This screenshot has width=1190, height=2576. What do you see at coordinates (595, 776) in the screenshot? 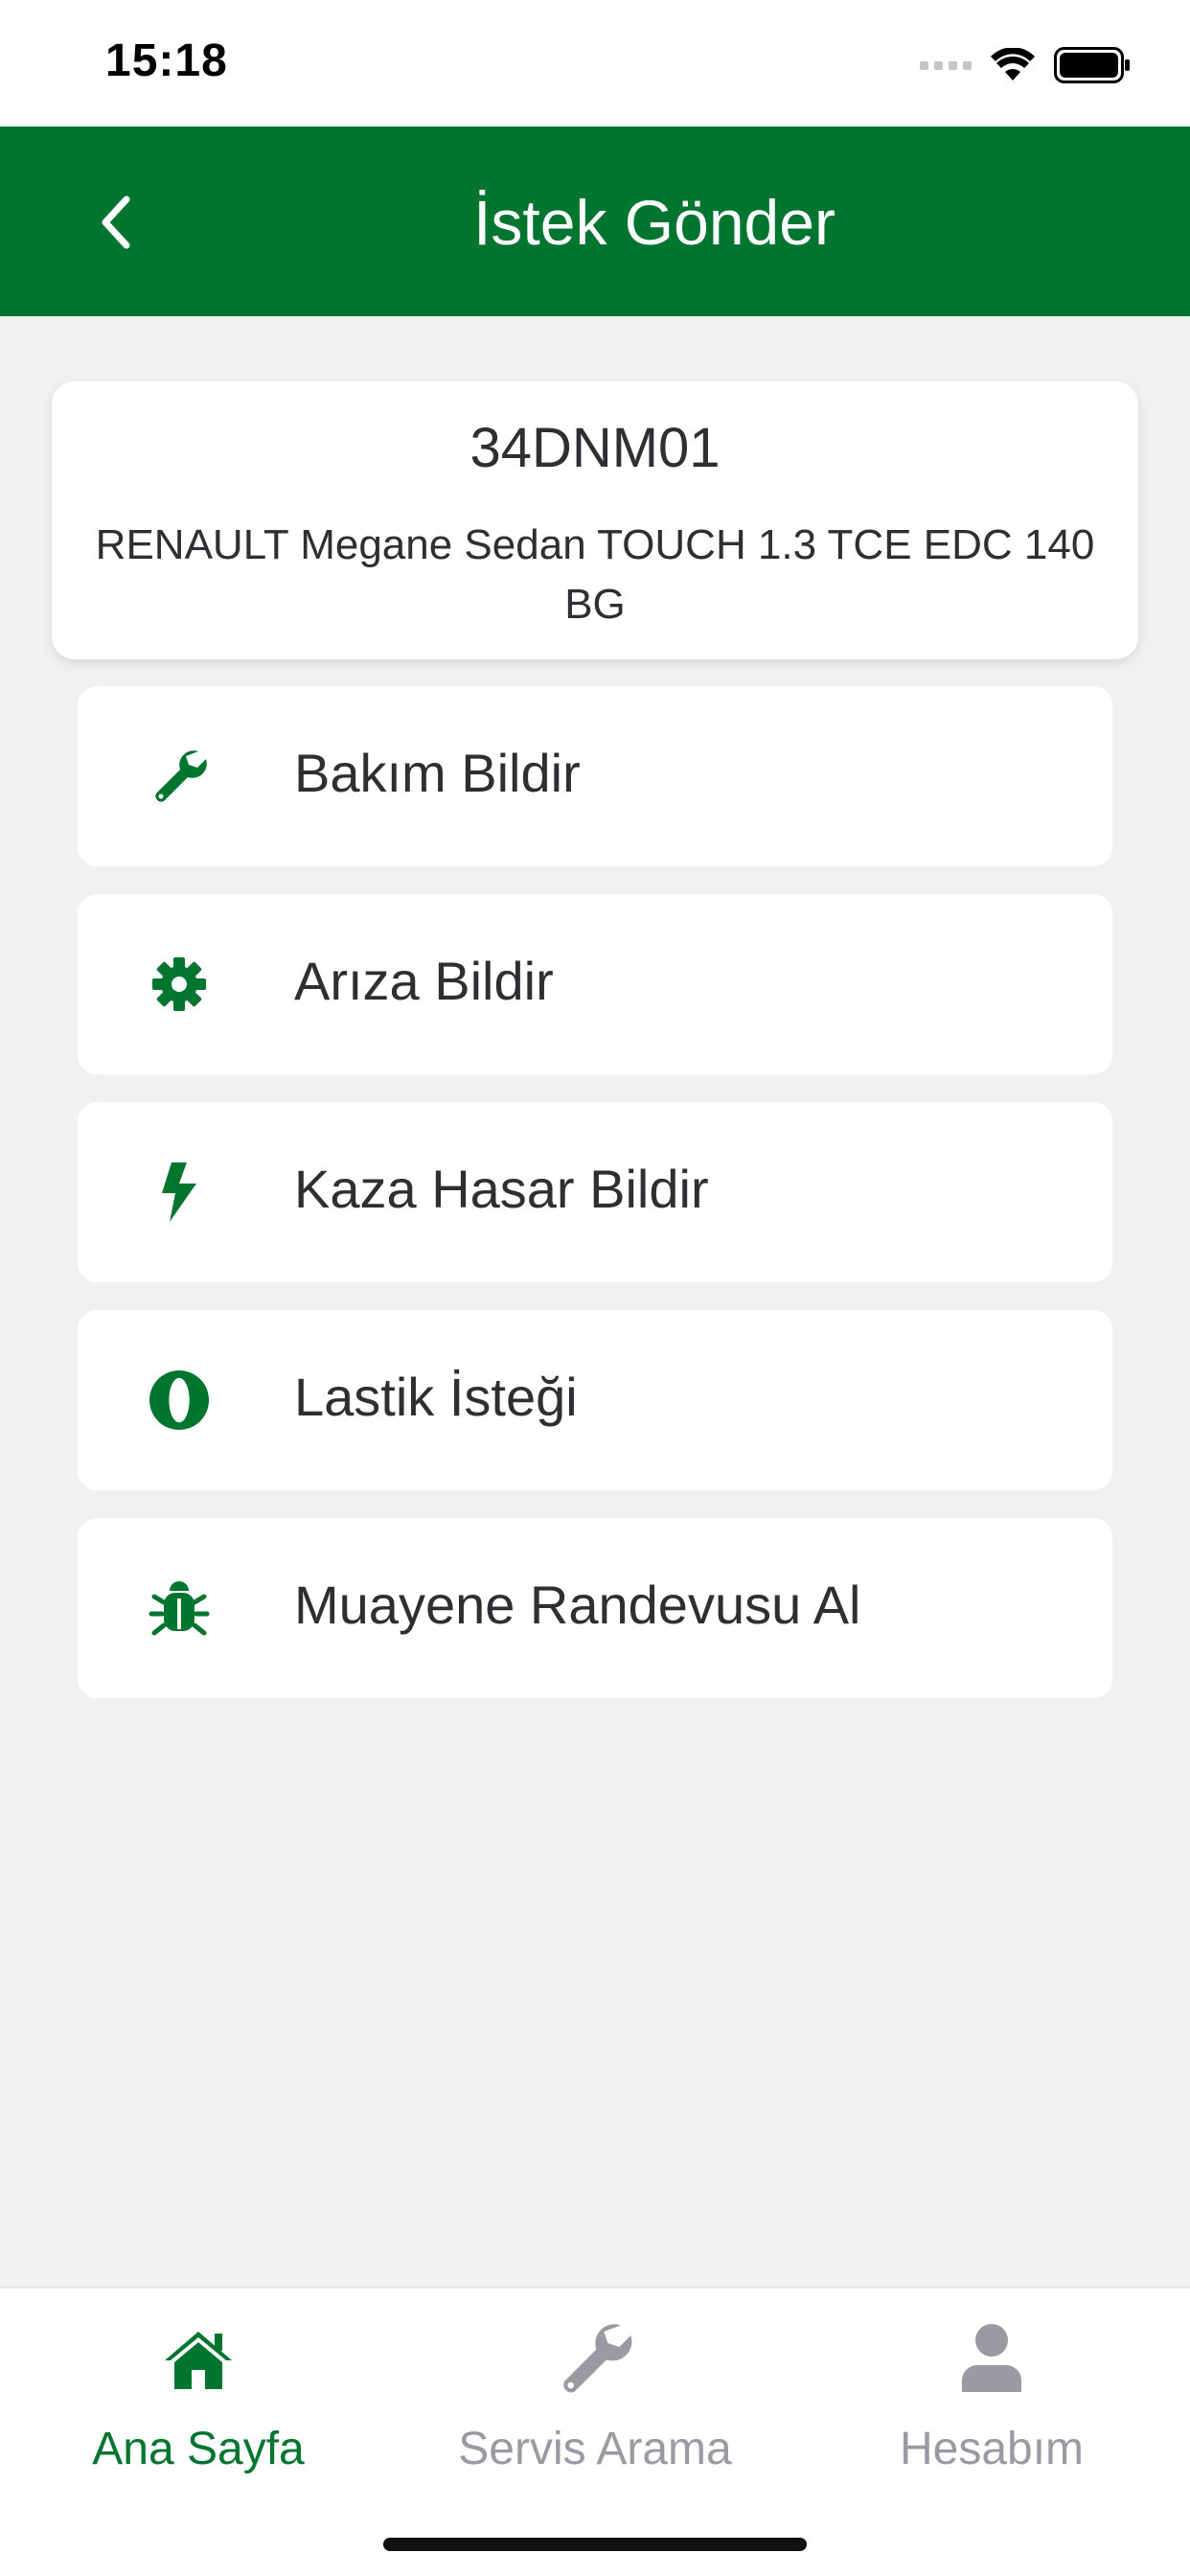
I see `menu-item-bakim-bildir: Bakım Bildir` at bounding box center [595, 776].